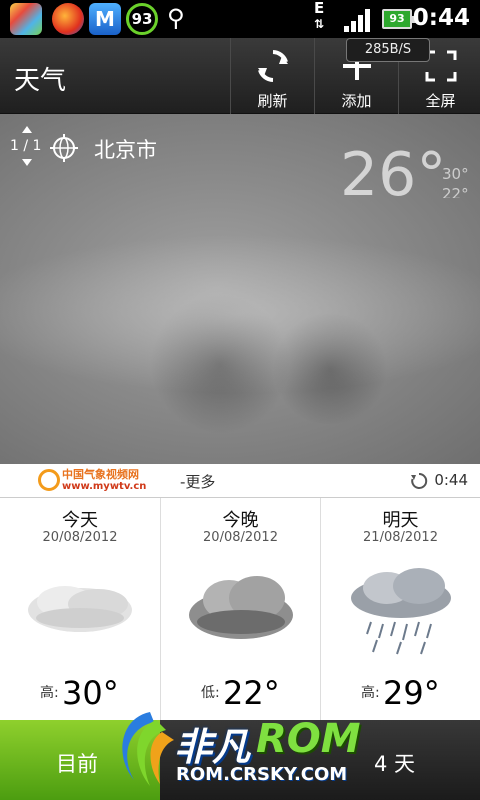 This screenshot has width=480, height=800. Describe the element at coordinates (401, 611) in the screenshot. I see `rain-icon` at that location.